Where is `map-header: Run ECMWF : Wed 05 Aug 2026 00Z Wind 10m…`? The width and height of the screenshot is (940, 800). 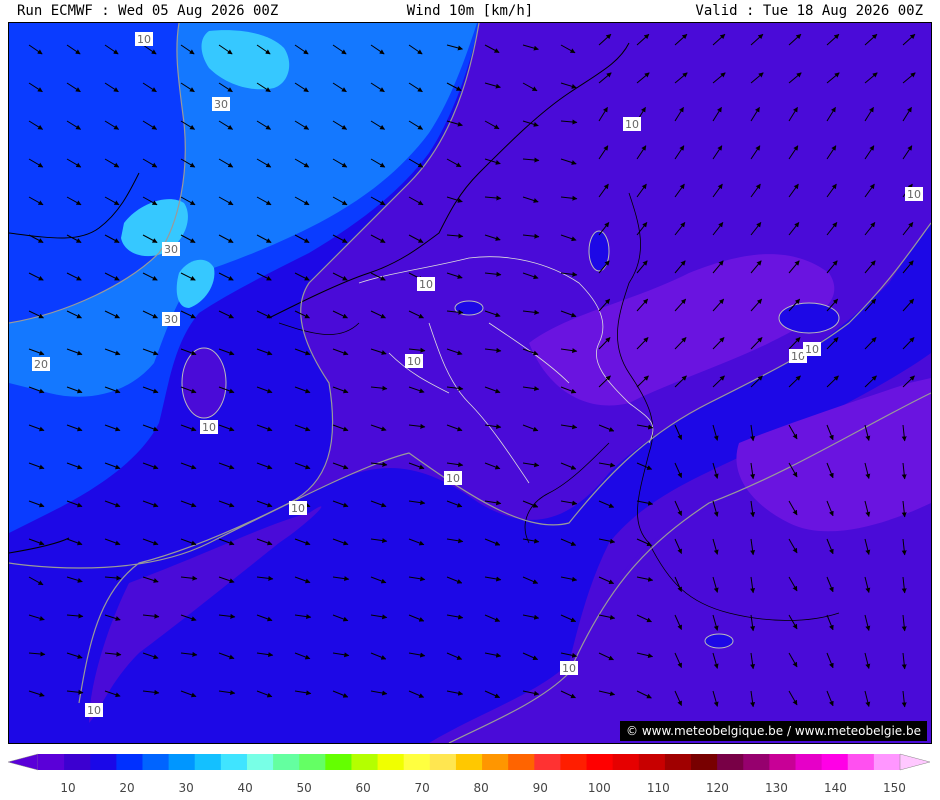 map-header: Run ECMWF : Wed 05 Aug 2026 00Z Wind 10m… is located at coordinates (470, 11).